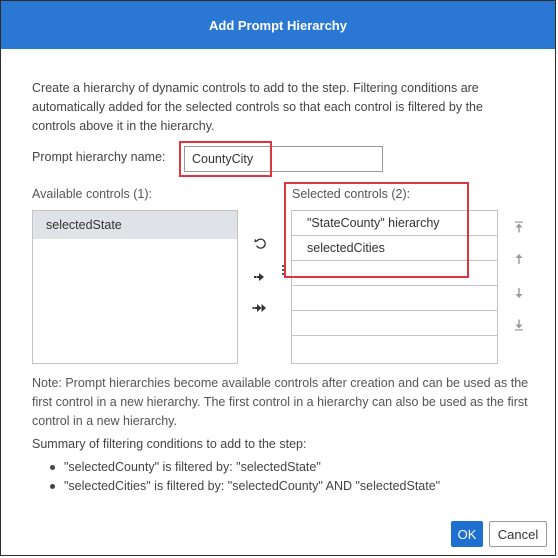 This screenshot has height=558, width=558. Describe the element at coordinates (519, 293) in the screenshot. I see `move-down-icon` at that location.